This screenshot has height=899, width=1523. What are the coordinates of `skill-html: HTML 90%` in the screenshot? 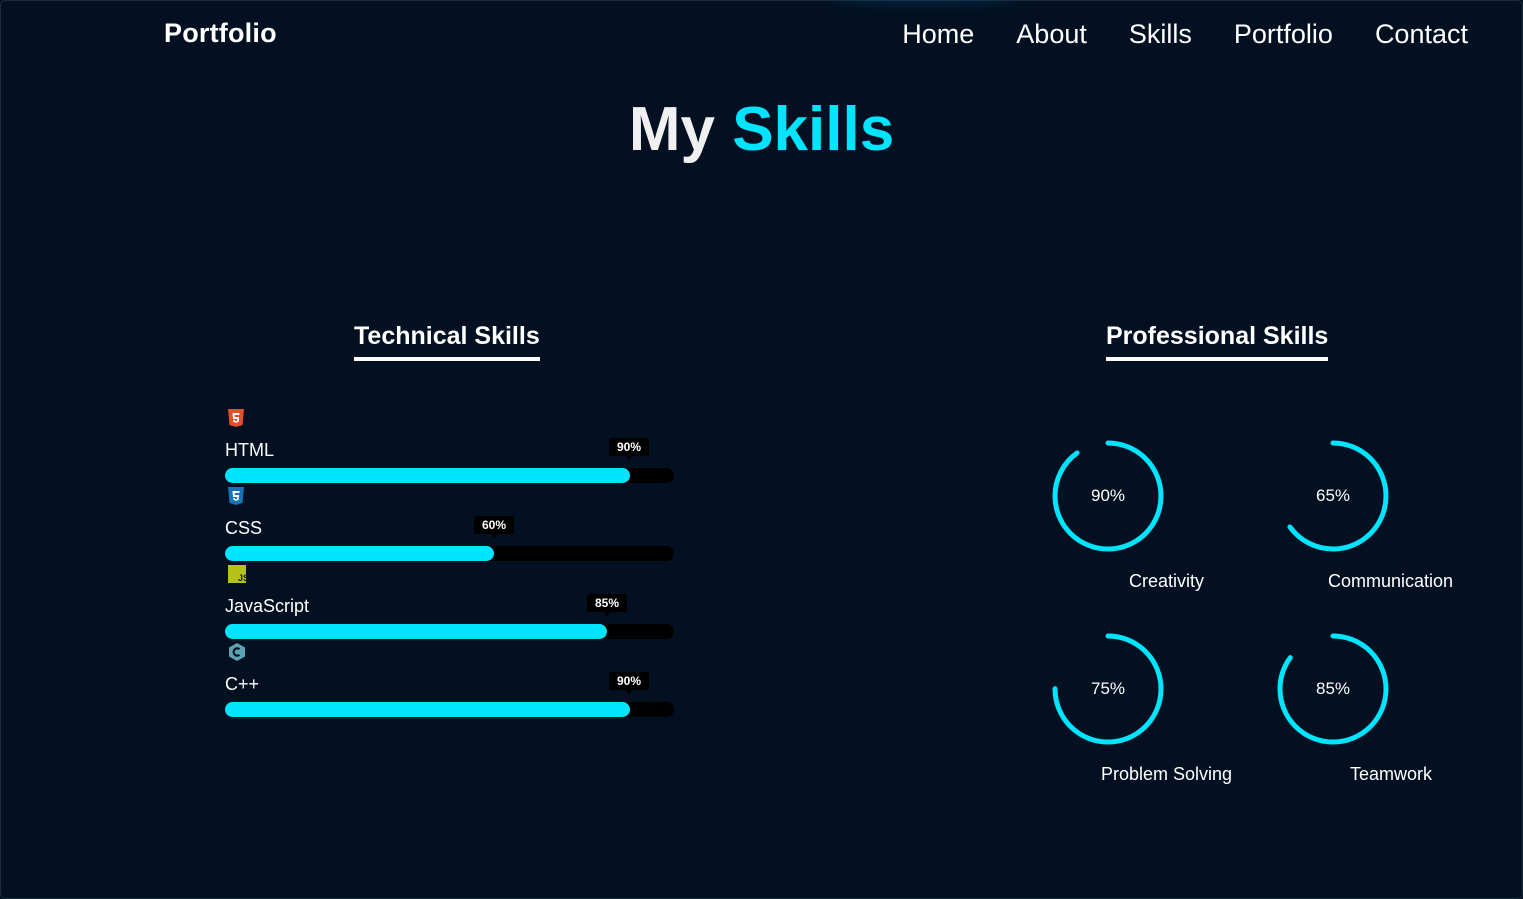 It's located at (449, 447).